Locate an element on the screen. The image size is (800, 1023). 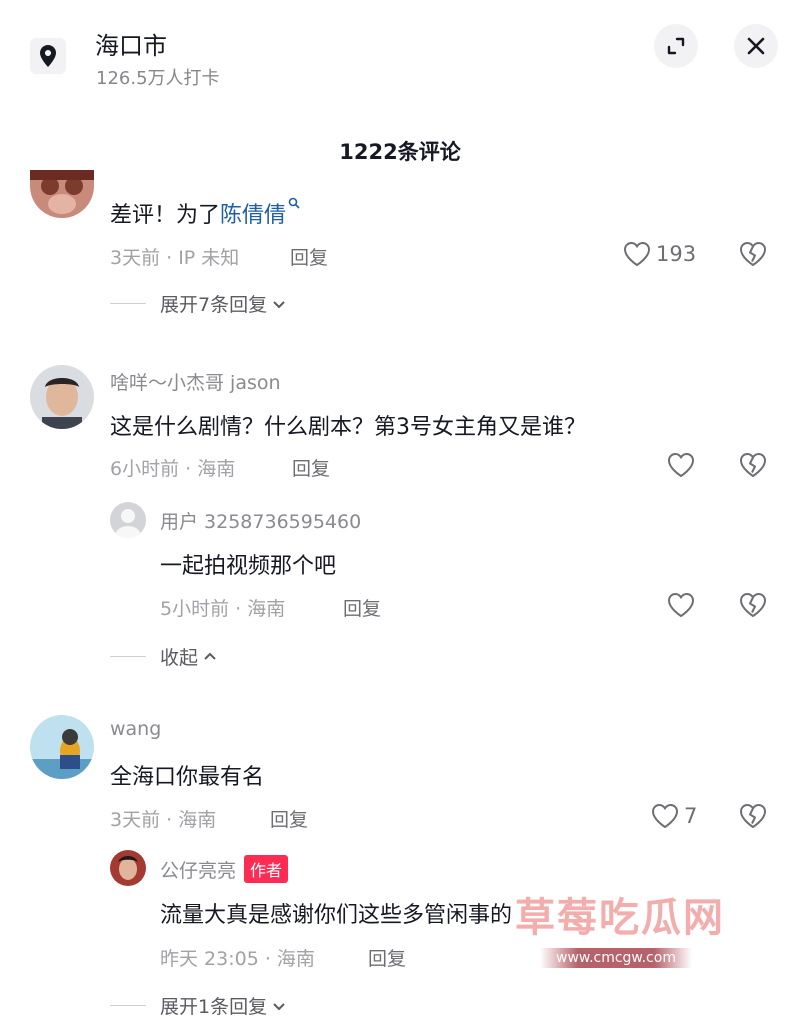
location-checkin-count: 126.5万人打卡 is located at coordinates (158, 78).